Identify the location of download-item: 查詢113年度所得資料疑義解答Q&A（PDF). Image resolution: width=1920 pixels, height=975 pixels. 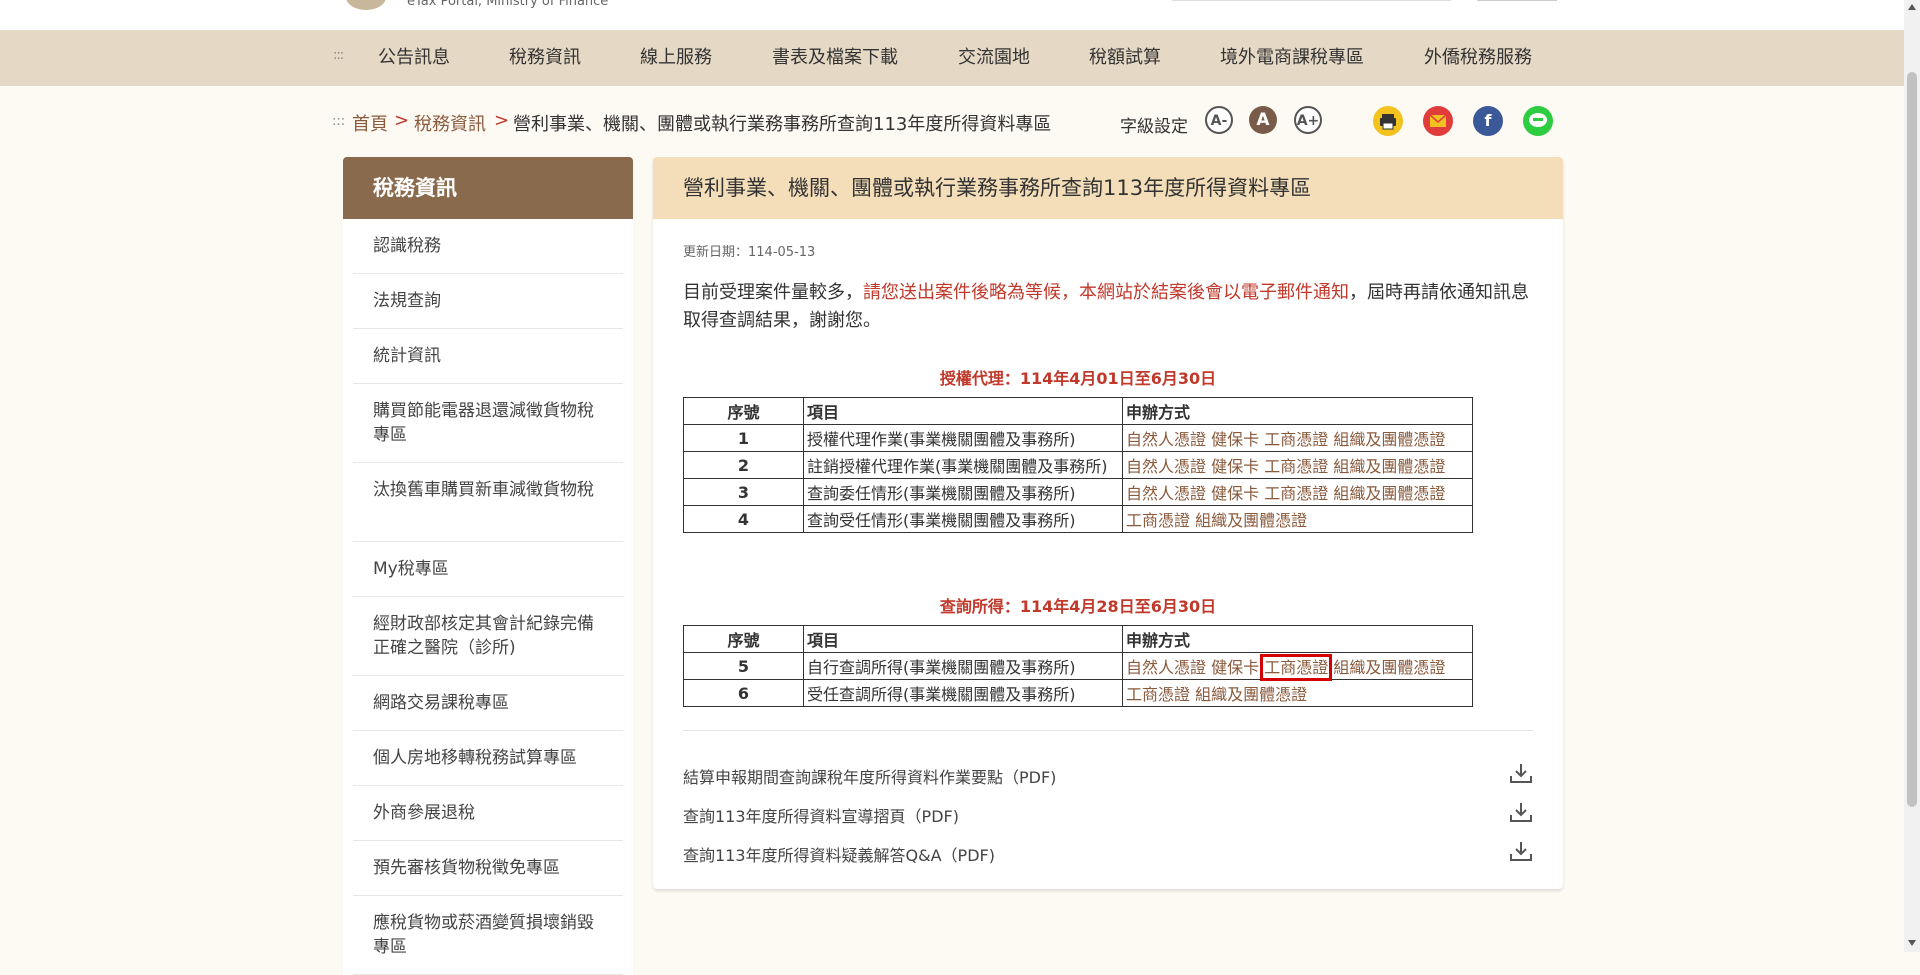
(1108, 853).